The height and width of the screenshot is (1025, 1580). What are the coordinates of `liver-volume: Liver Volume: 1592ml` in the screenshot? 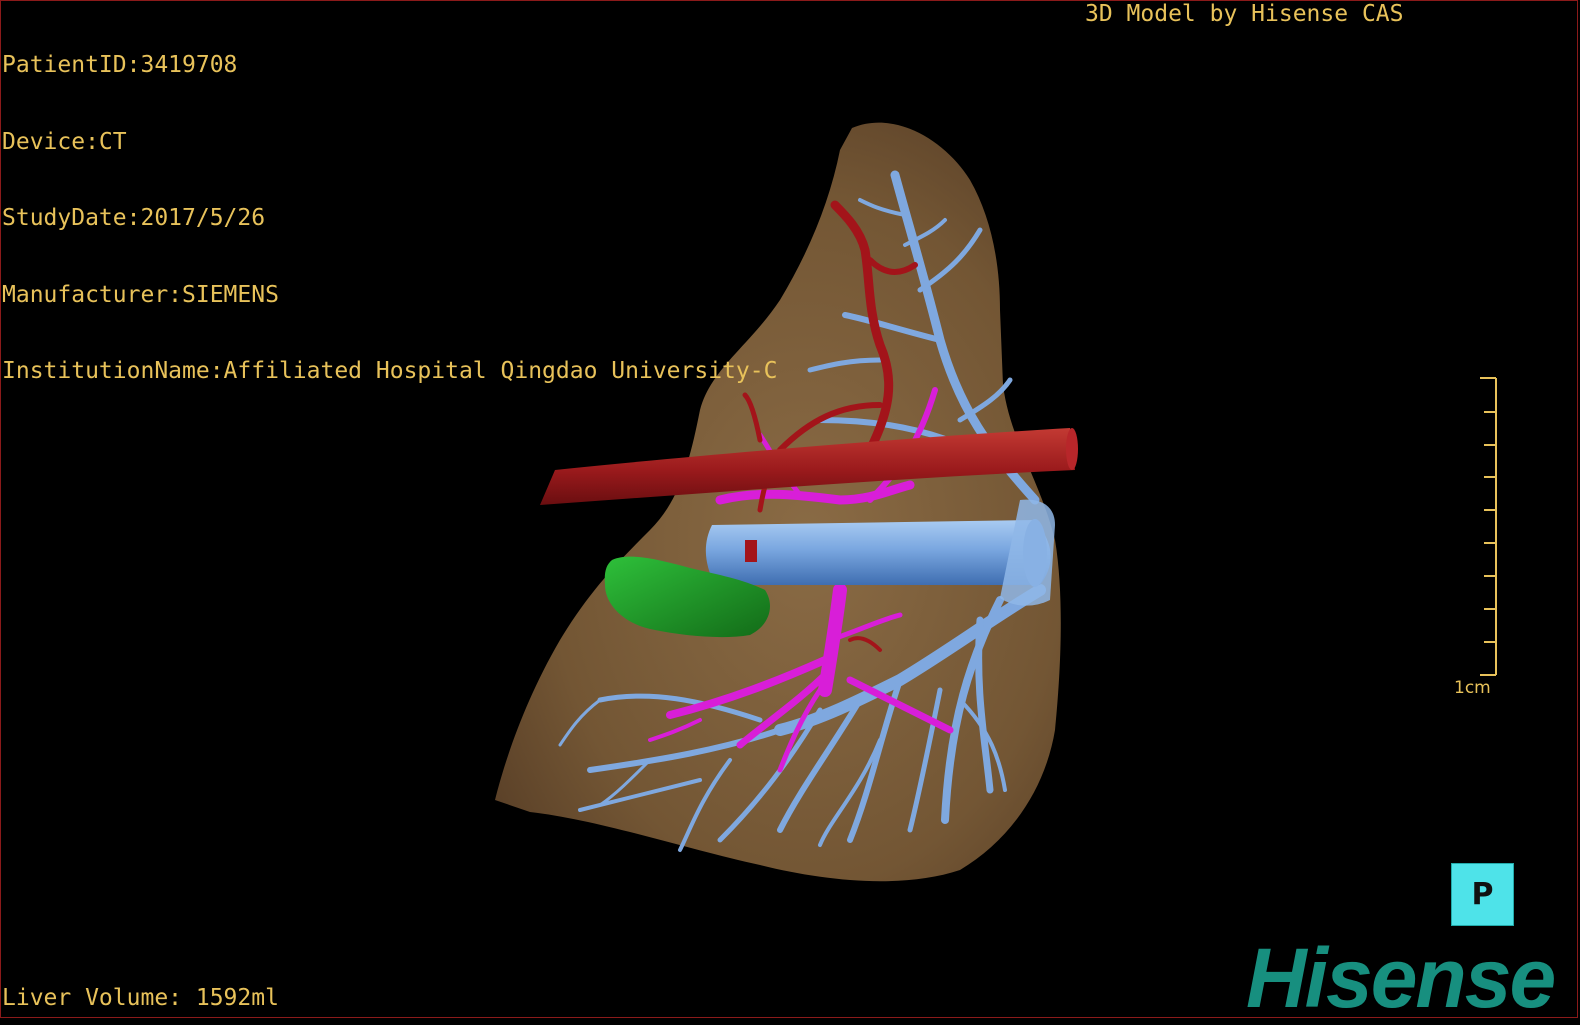 It's located at (140, 998).